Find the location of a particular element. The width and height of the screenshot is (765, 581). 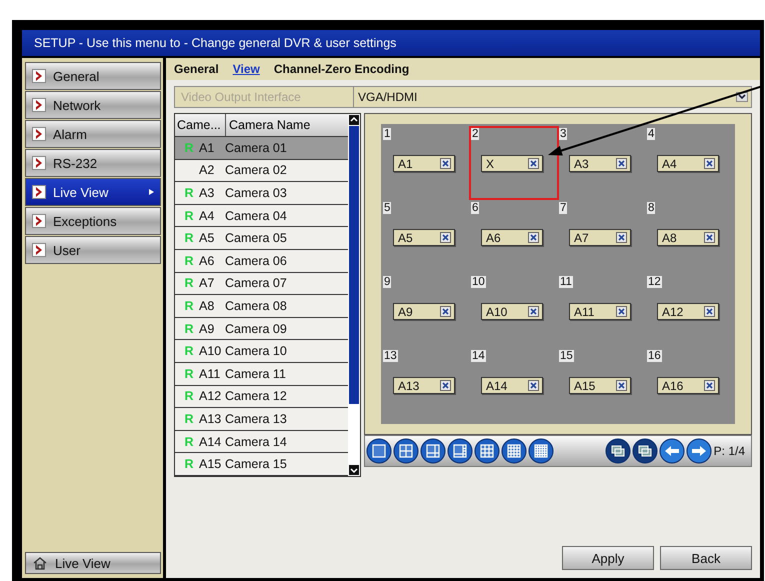

previous-page-icon is located at coordinates (671, 451).